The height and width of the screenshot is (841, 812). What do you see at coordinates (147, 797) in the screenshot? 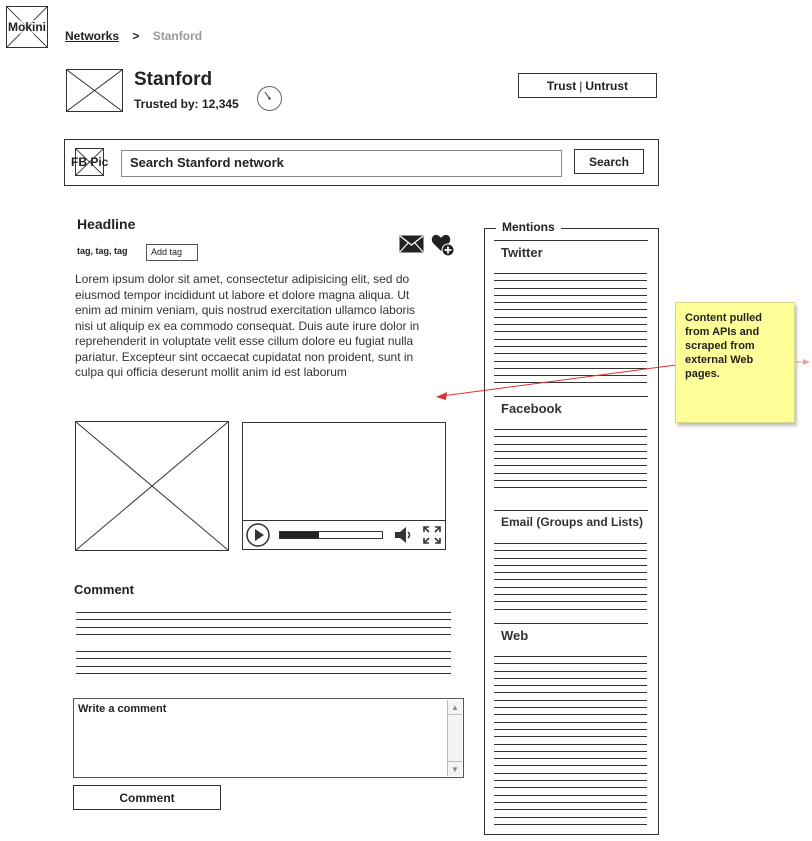
I see `comment-submit-button: Comment` at bounding box center [147, 797].